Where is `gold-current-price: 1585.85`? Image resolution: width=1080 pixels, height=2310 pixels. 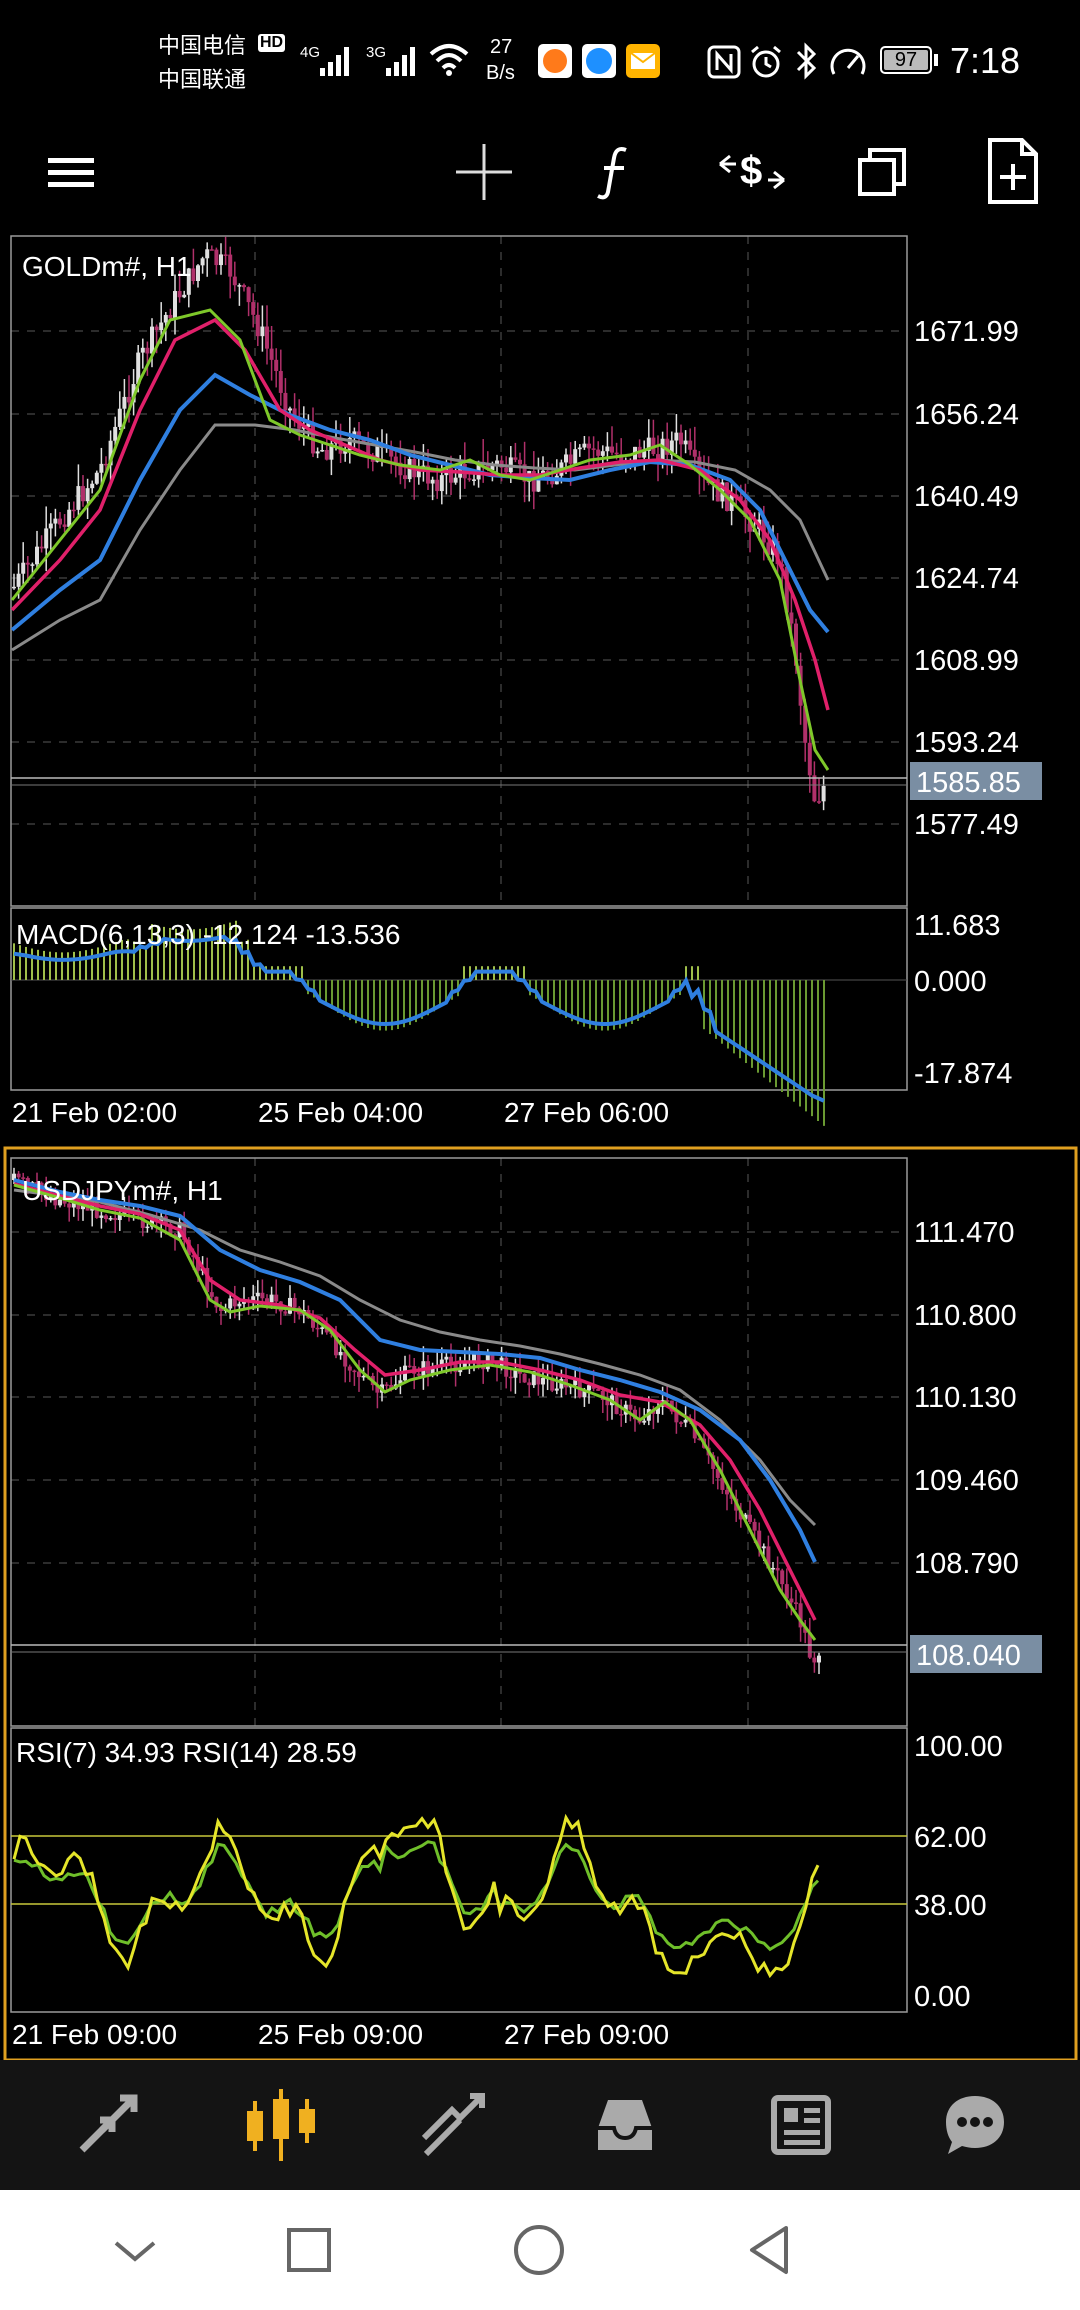 gold-current-price: 1585.85 is located at coordinates (968, 783).